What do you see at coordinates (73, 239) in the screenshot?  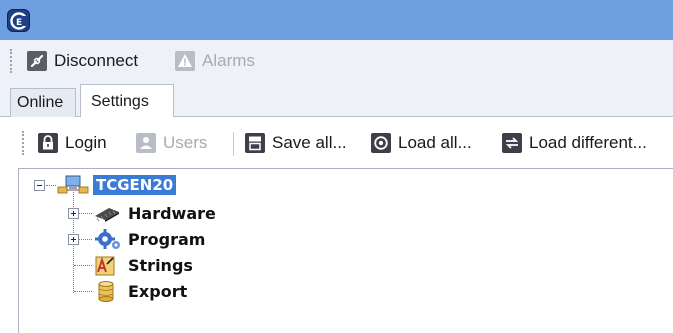 I see `tree-expand-toggle-program` at bounding box center [73, 239].